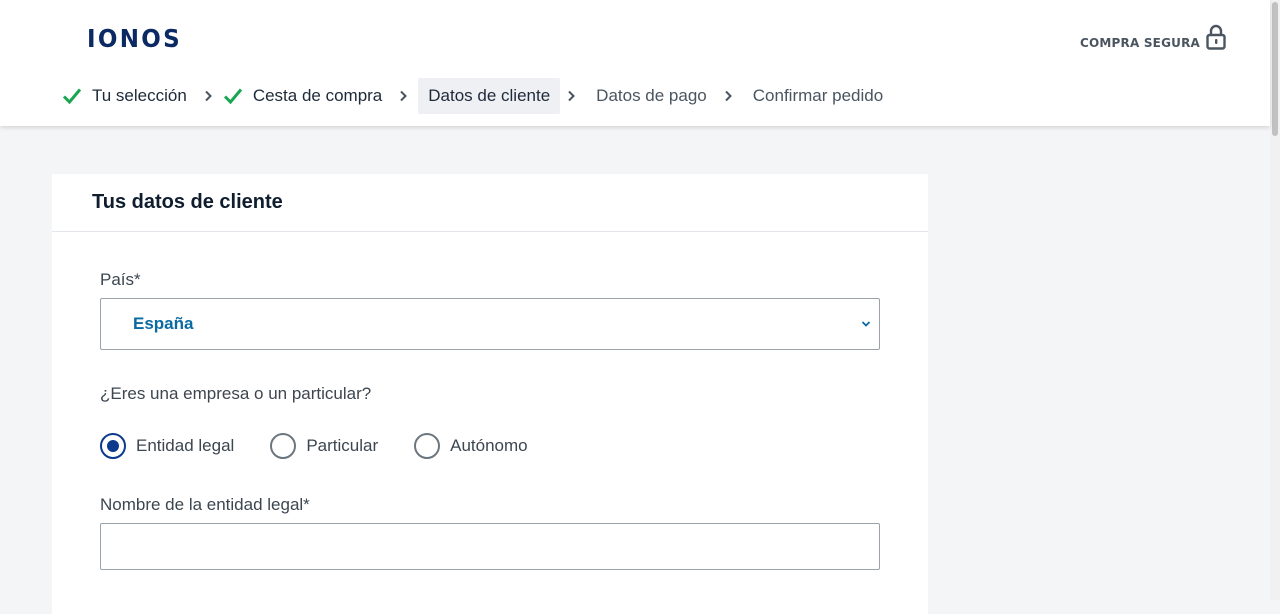 This screenshot has width=1280, height=614. I want to click on step-tu-seleccion: Tu selección, so click(129, 96).